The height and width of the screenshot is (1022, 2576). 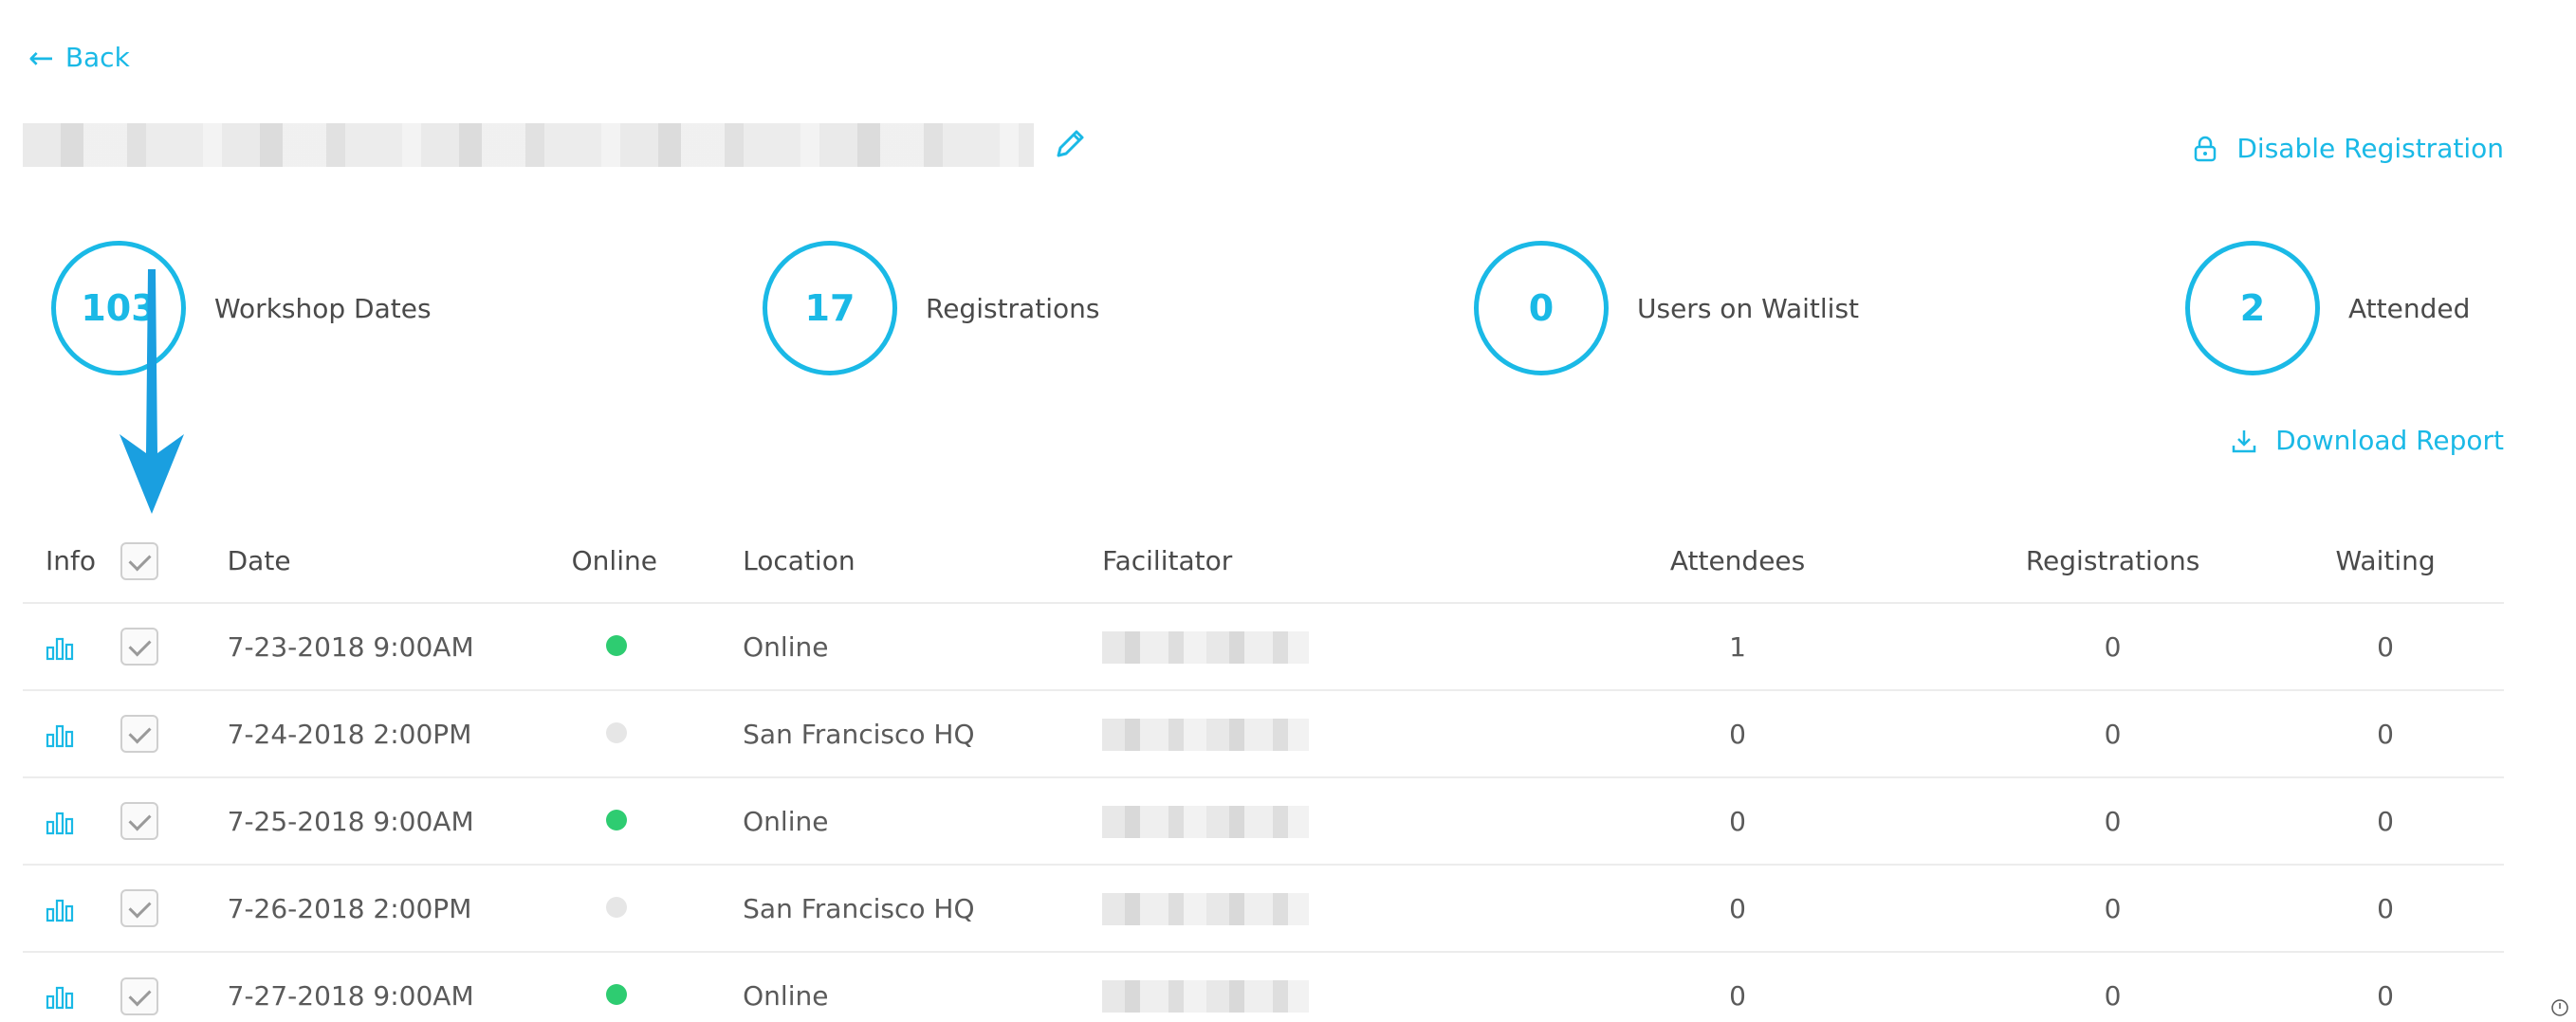 I want to click on disable-registration-button: Disable Registration, so click(x=2347, y=148).